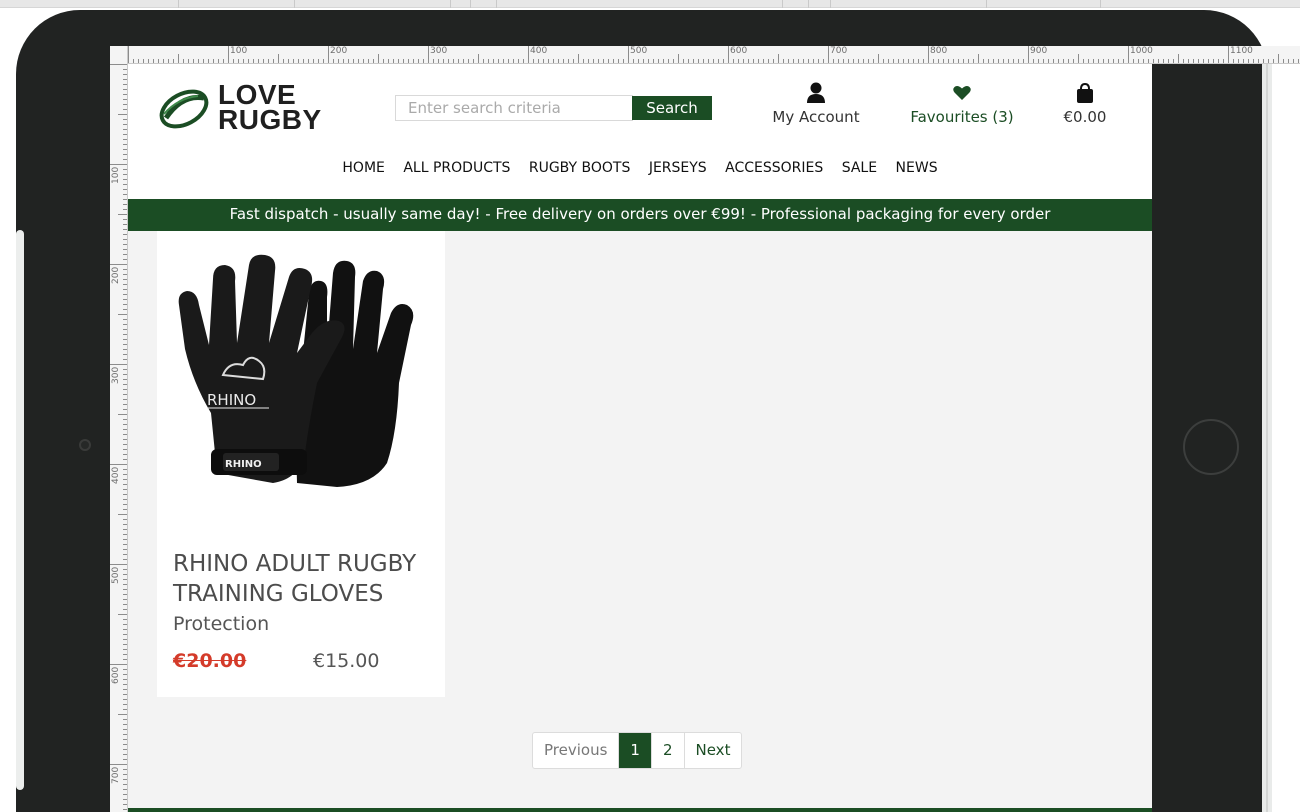  I want to click on nav-item-accessories: ACCESSORIES, so click(774, 168).